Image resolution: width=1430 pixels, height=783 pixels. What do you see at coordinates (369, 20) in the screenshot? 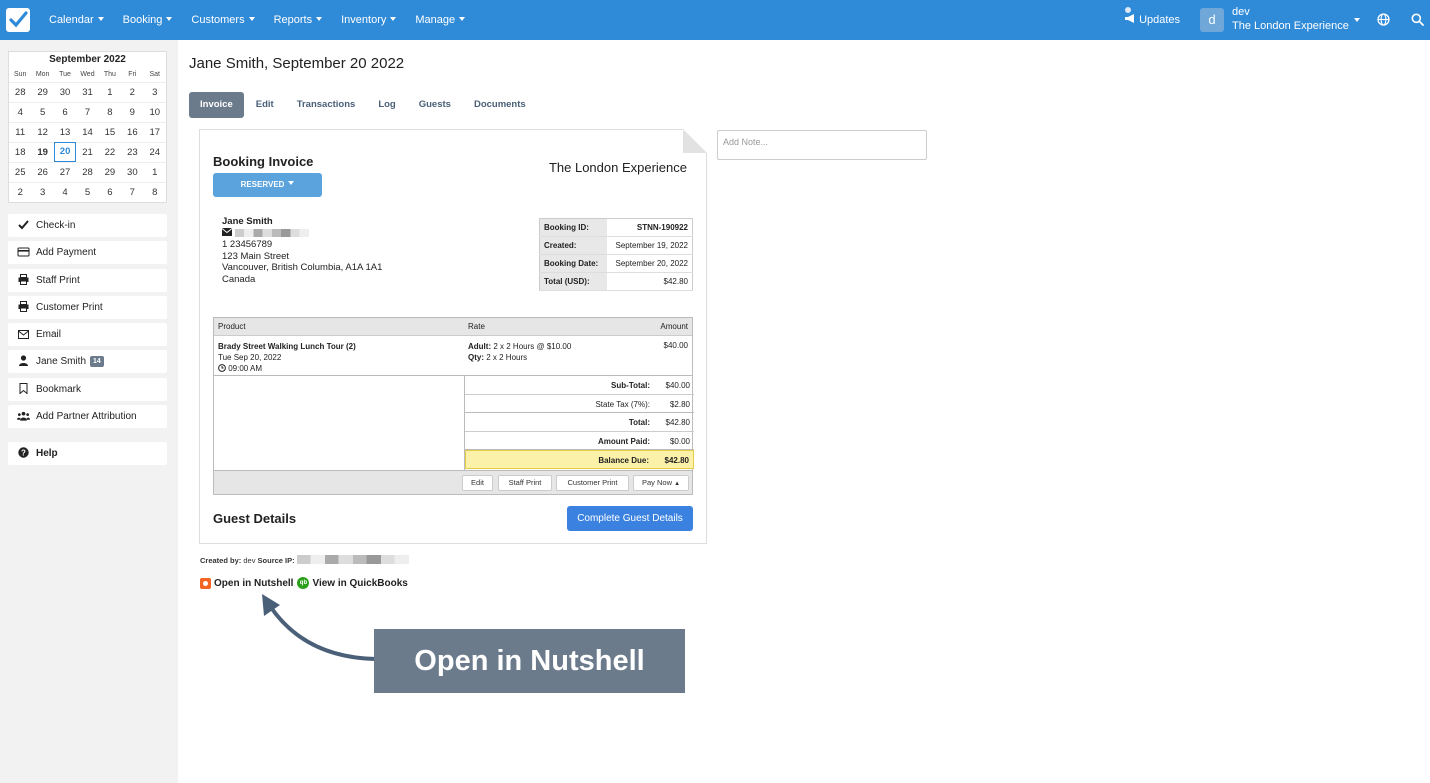
I see `nav-inventory: Inventory` at bounding box center [369, 20].